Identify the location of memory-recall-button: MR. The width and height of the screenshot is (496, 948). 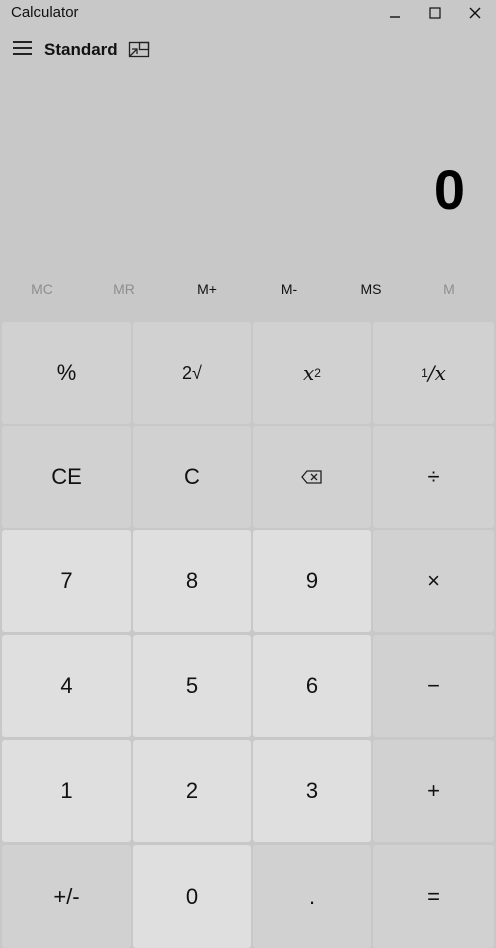
(124, 289).